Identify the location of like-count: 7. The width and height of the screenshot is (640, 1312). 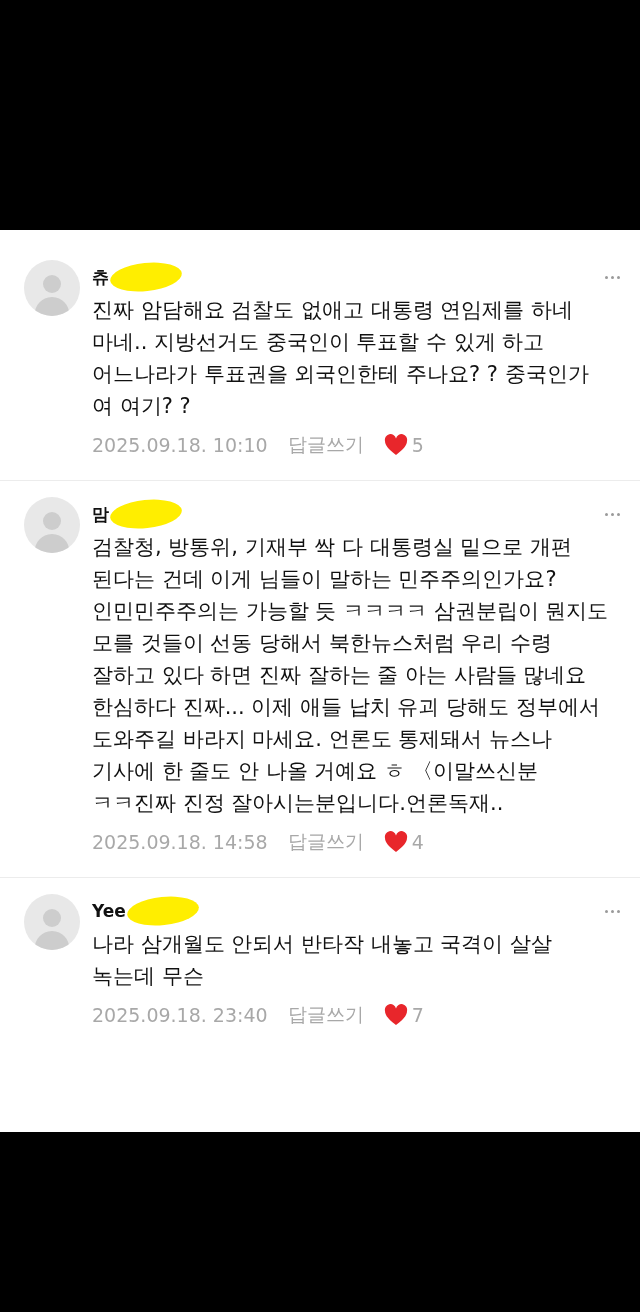
(417, 1015).